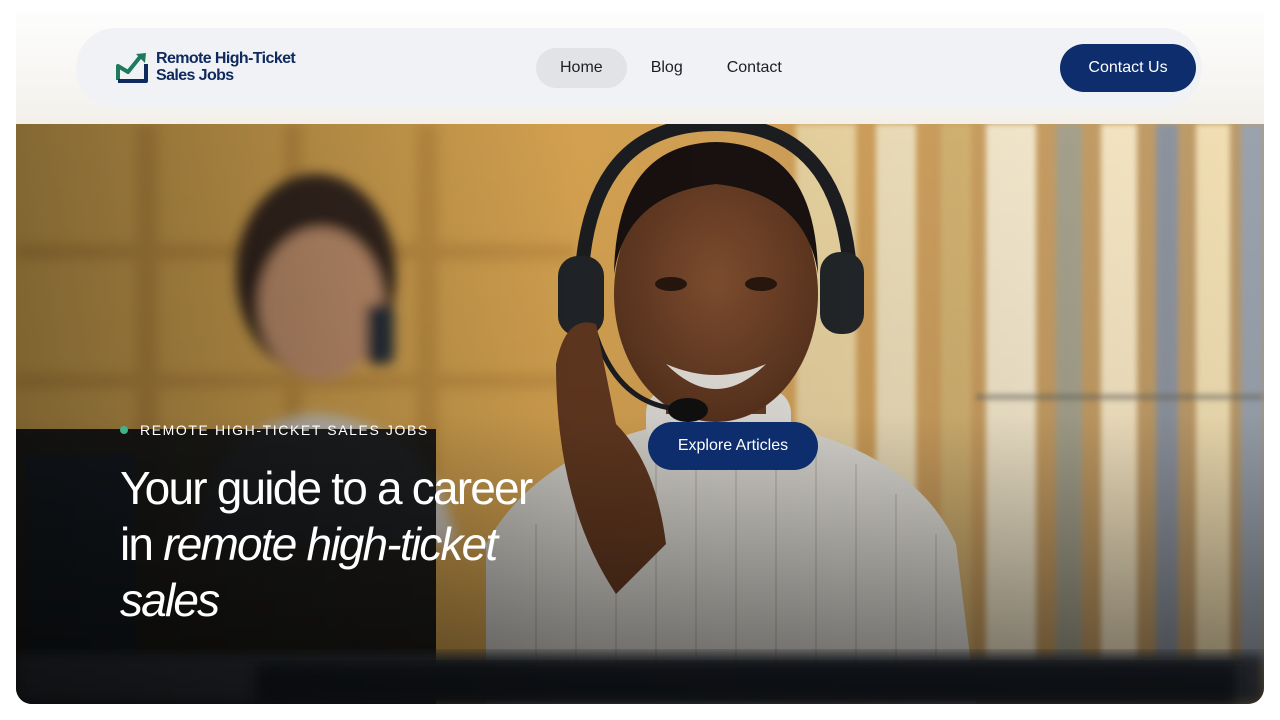  What do you see at coordinates (581, 68) in the screenshot?
I see `nav-home: Home` at bounding box center [581, 68].